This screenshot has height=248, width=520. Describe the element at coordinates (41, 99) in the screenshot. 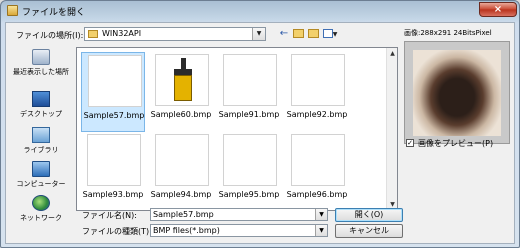

I see `desktop-icon` at that location.